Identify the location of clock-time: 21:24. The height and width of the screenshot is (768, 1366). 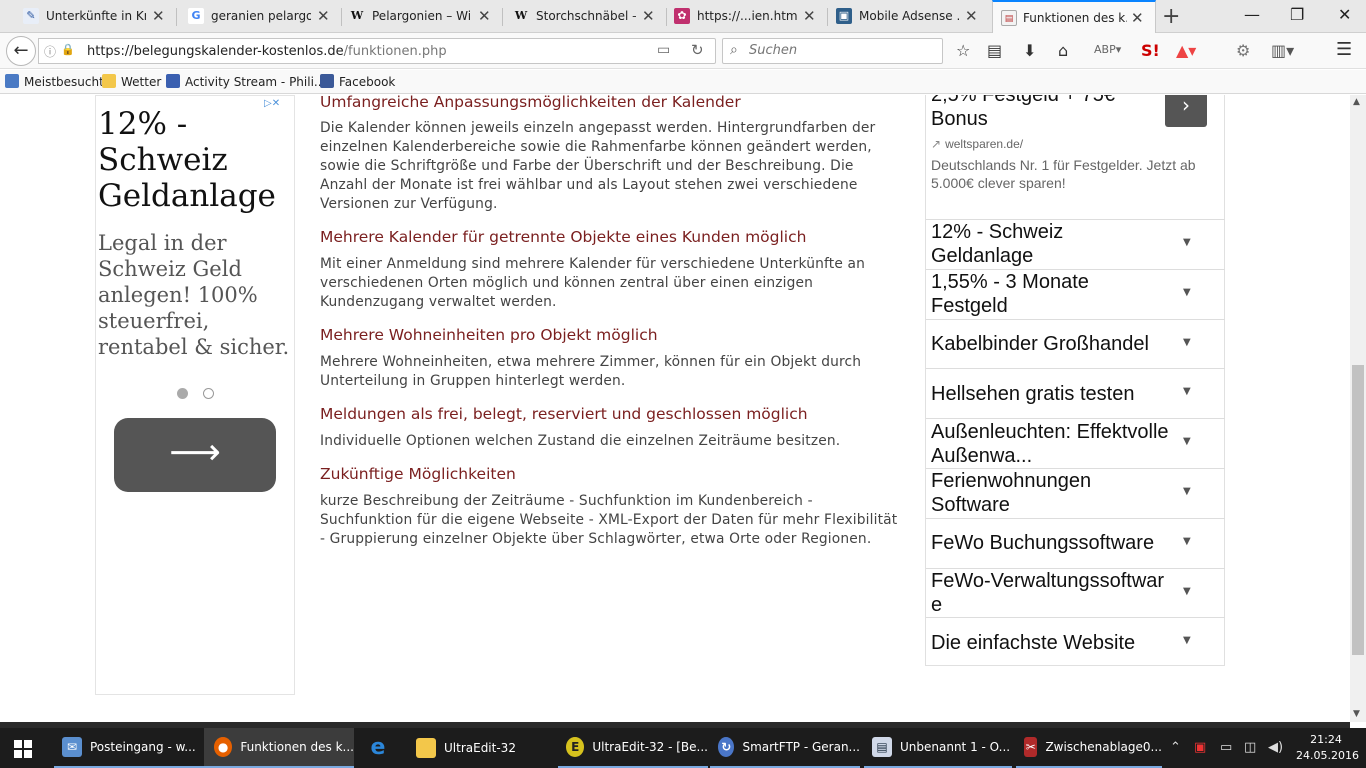
(1326, 739).